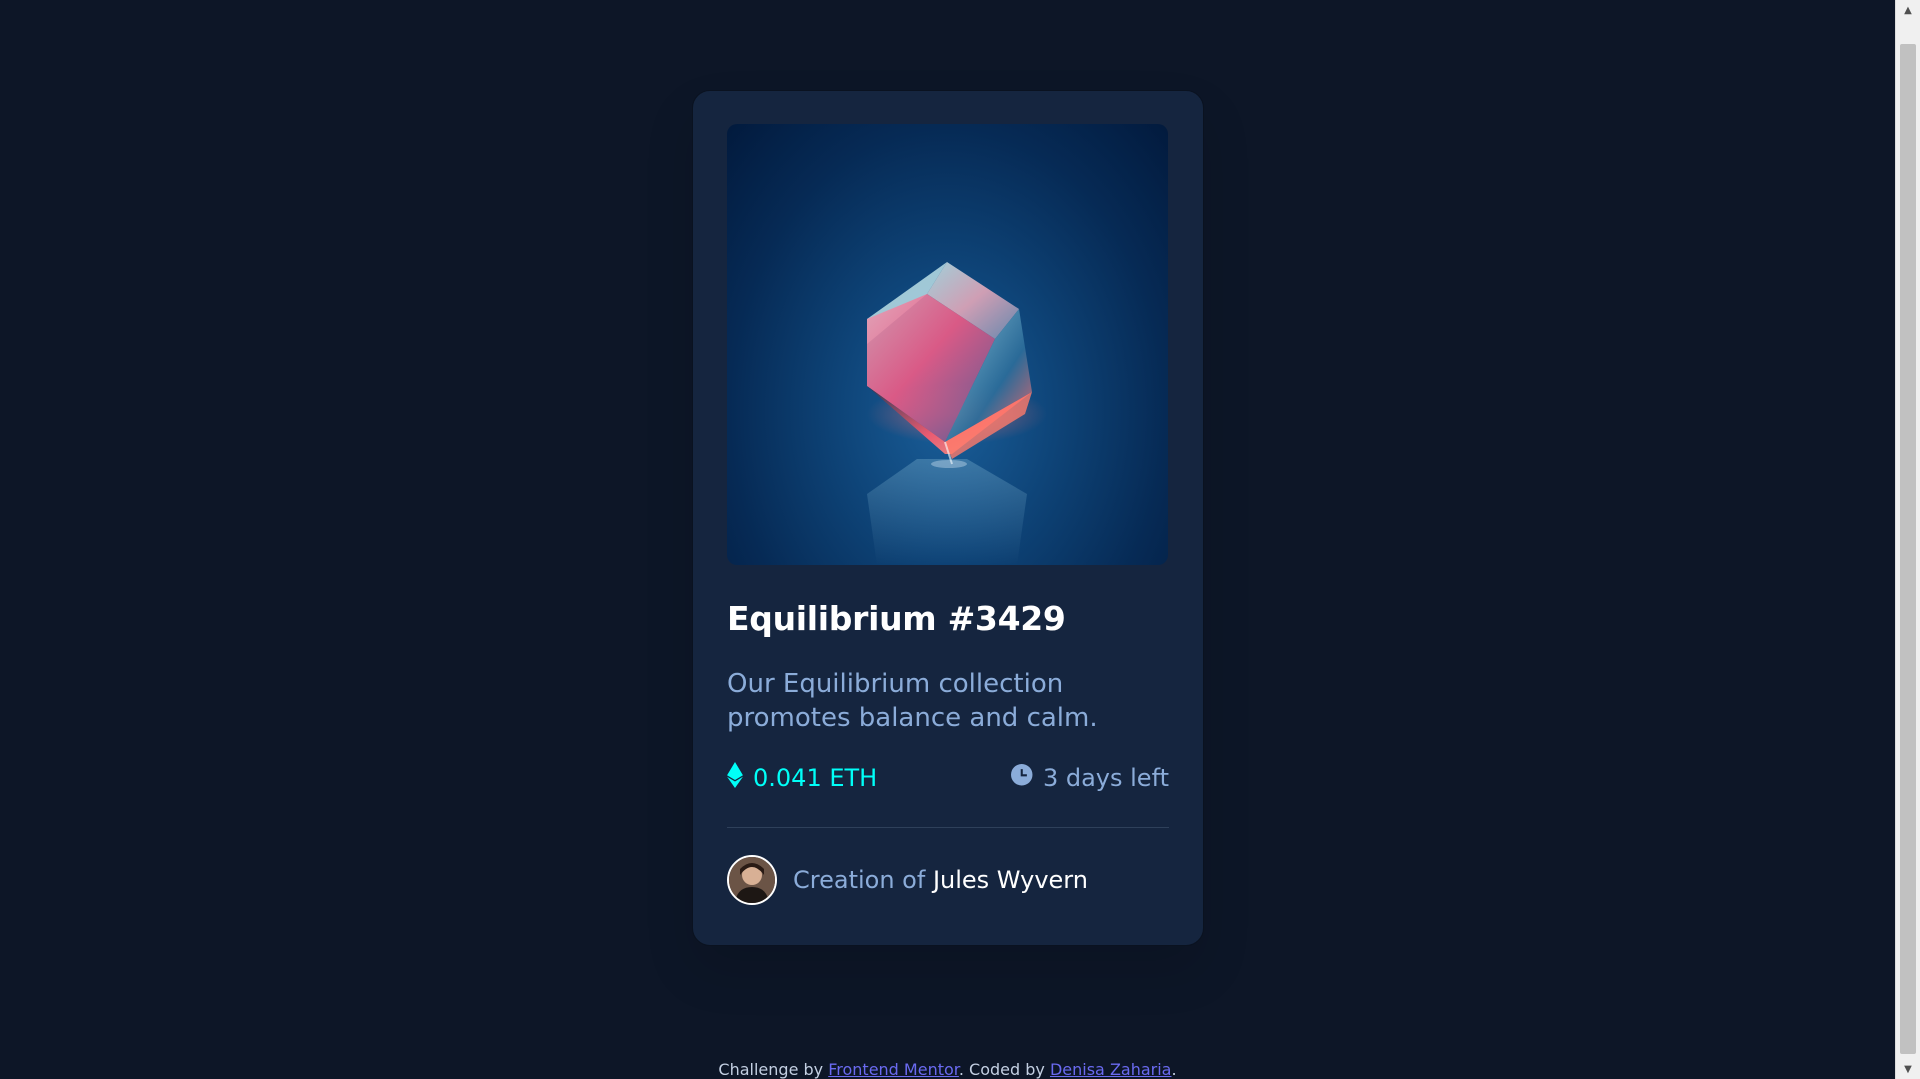 The width and height of the screenshot is (1920, 1079). I want to click on creator-name-link: Jules Wyvern, so click(1010, 880).